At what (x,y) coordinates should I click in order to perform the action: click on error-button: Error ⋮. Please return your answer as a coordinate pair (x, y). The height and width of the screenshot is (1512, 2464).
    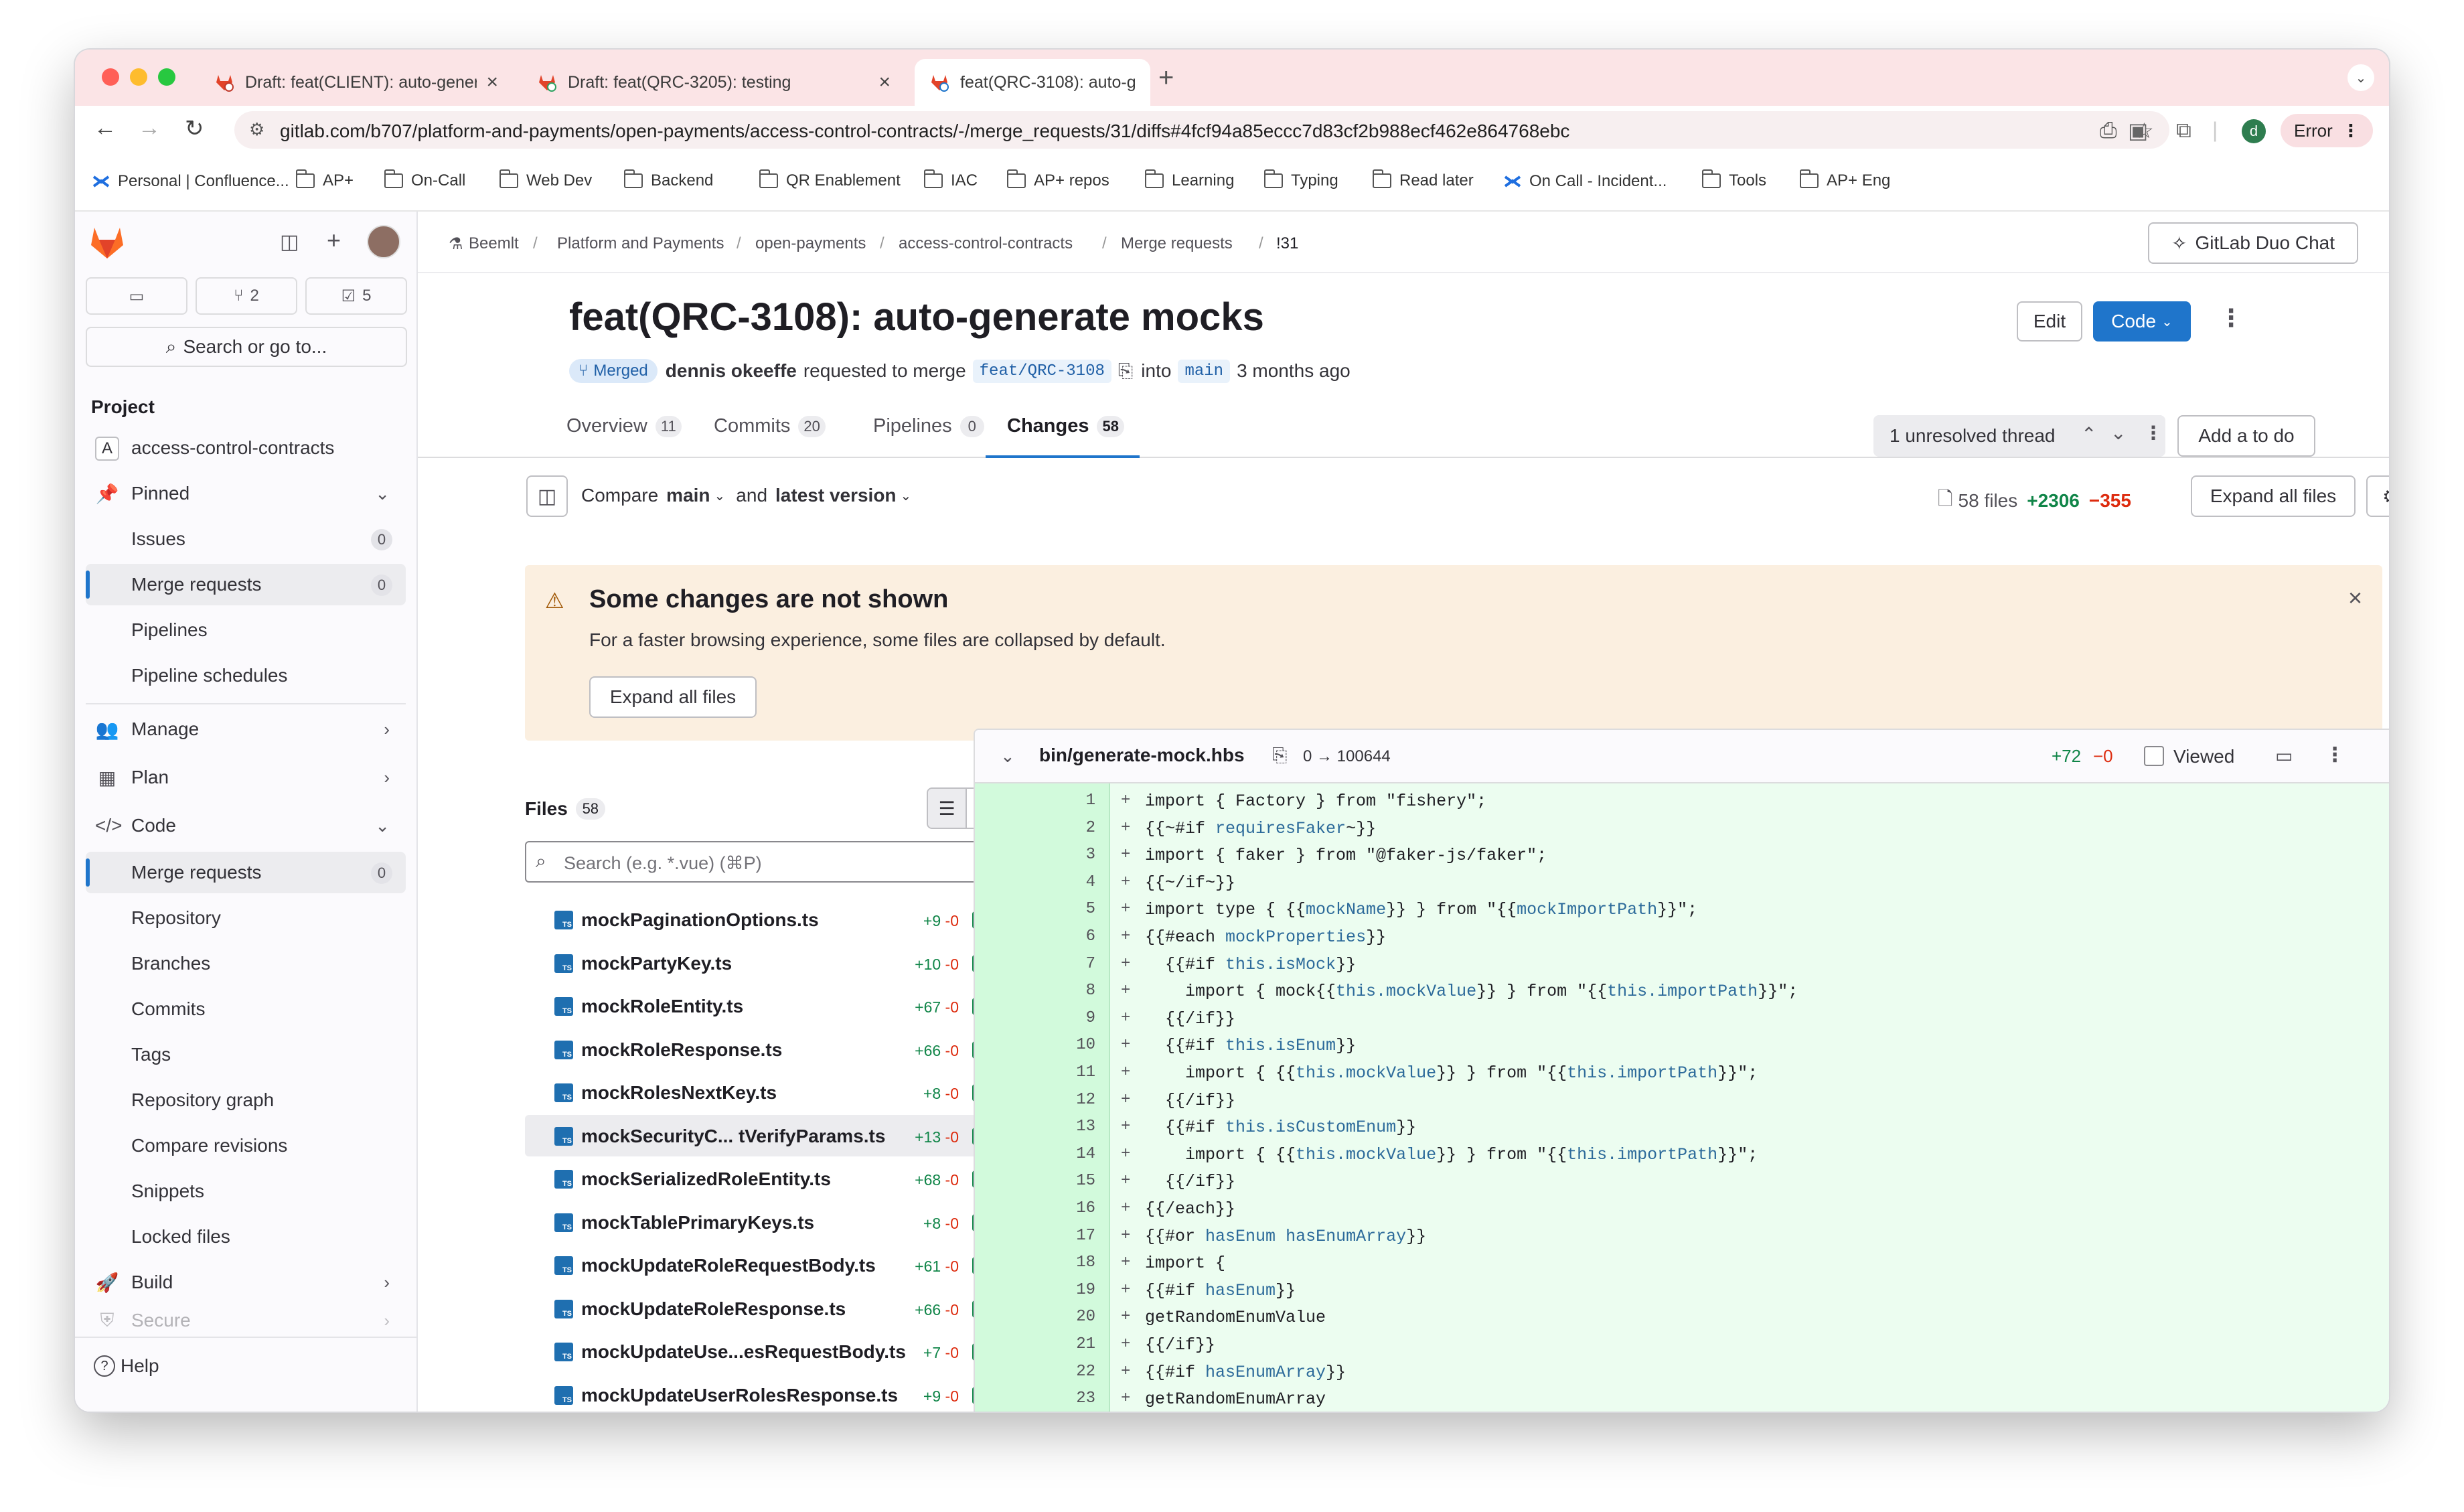
    Looking at the image, I should click on (2327, 131).